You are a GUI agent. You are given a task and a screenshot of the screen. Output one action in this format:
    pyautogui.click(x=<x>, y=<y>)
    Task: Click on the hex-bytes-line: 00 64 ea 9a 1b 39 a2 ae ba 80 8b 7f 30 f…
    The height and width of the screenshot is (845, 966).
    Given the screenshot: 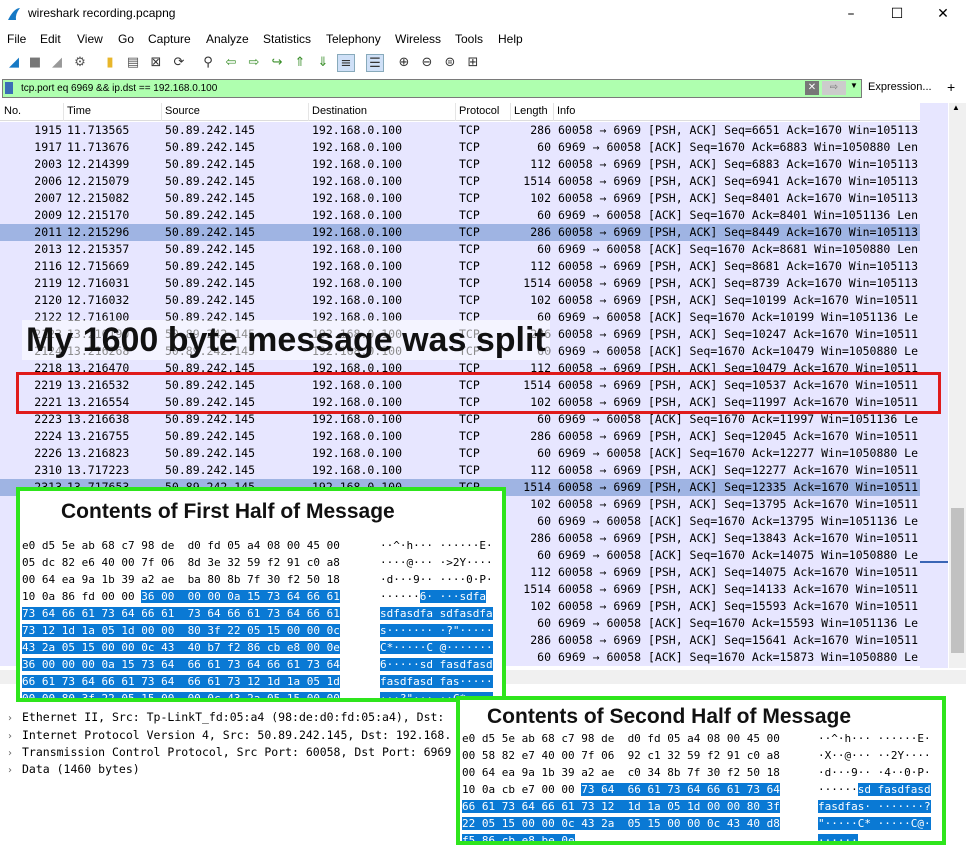 What is the action you would take?
    pyautogui.click(x=181, y=579)
    